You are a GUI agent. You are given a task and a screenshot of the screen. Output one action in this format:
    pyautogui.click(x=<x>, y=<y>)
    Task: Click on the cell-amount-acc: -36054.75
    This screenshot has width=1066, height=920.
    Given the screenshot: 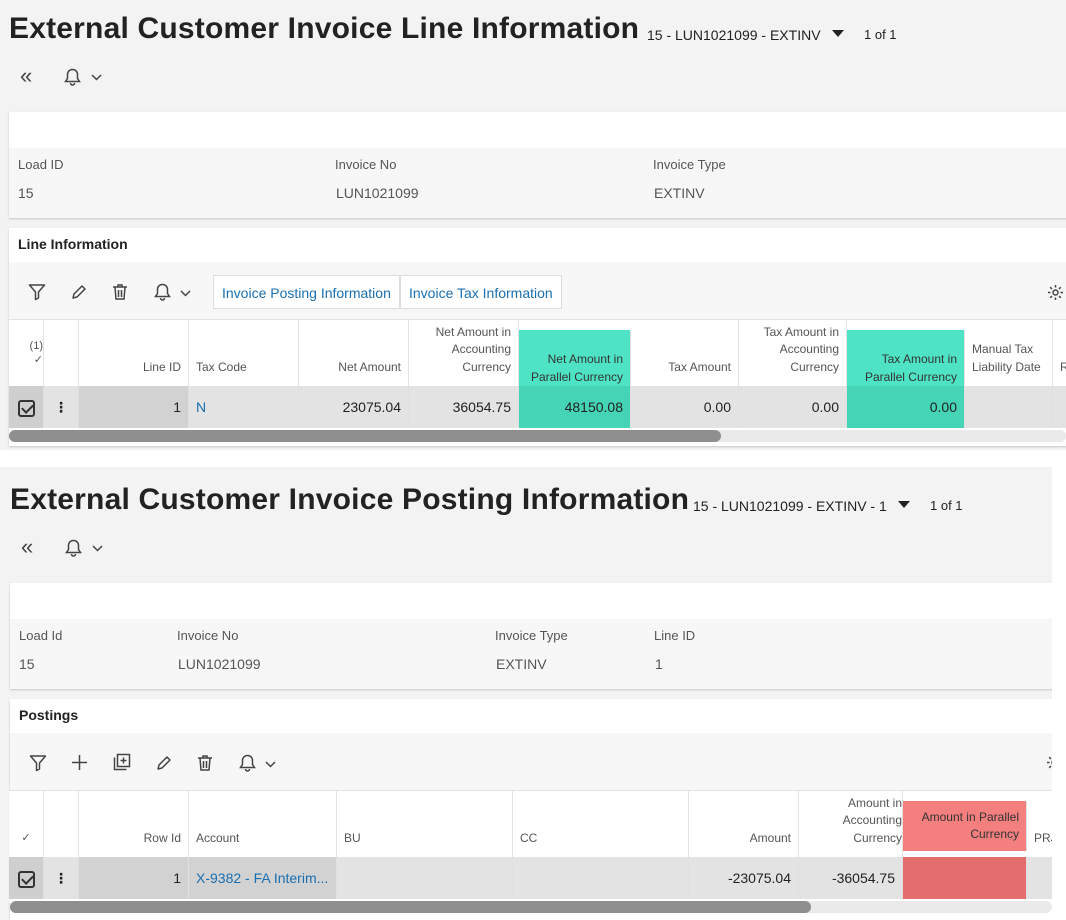 What is the action you would take?
    pyautogui.click(x=851, y=878)
    